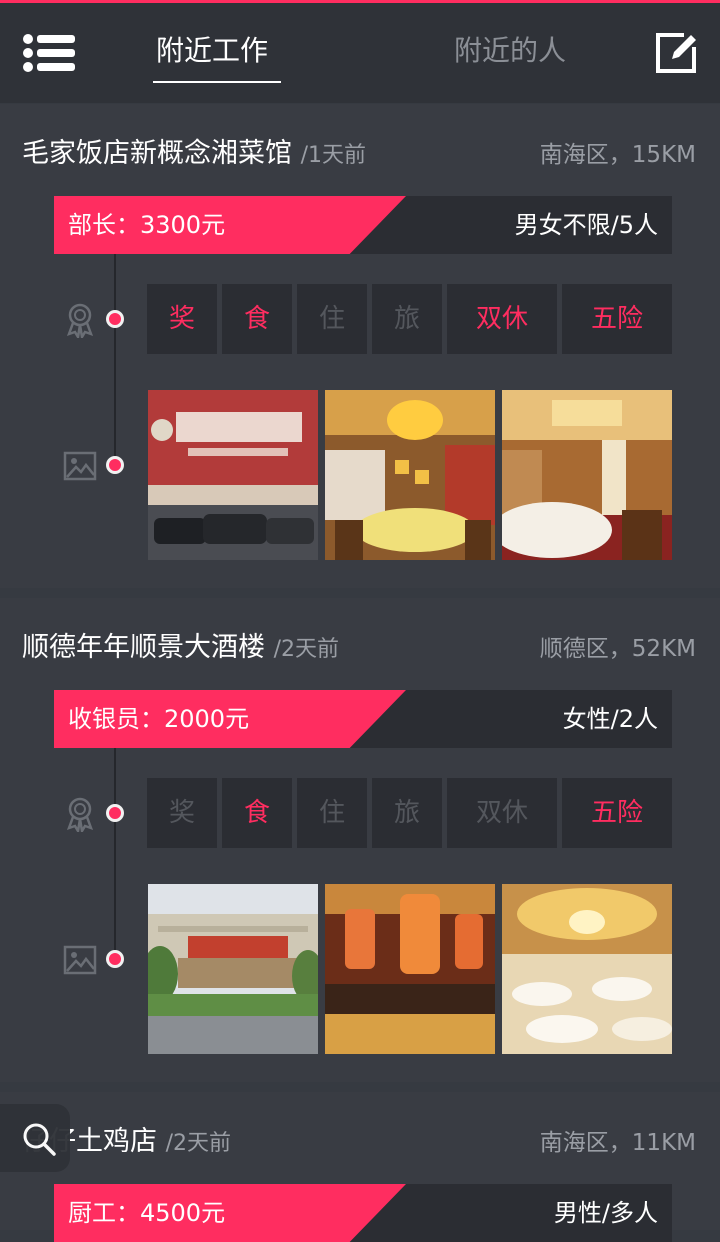 This screenshot has height=1242, width=720. What do you see at coordinates (157, 153) in the screenshot?
I see `restaurant-name: 毛家饭店新概念湘菜馆` at bounding box center [157, 153].